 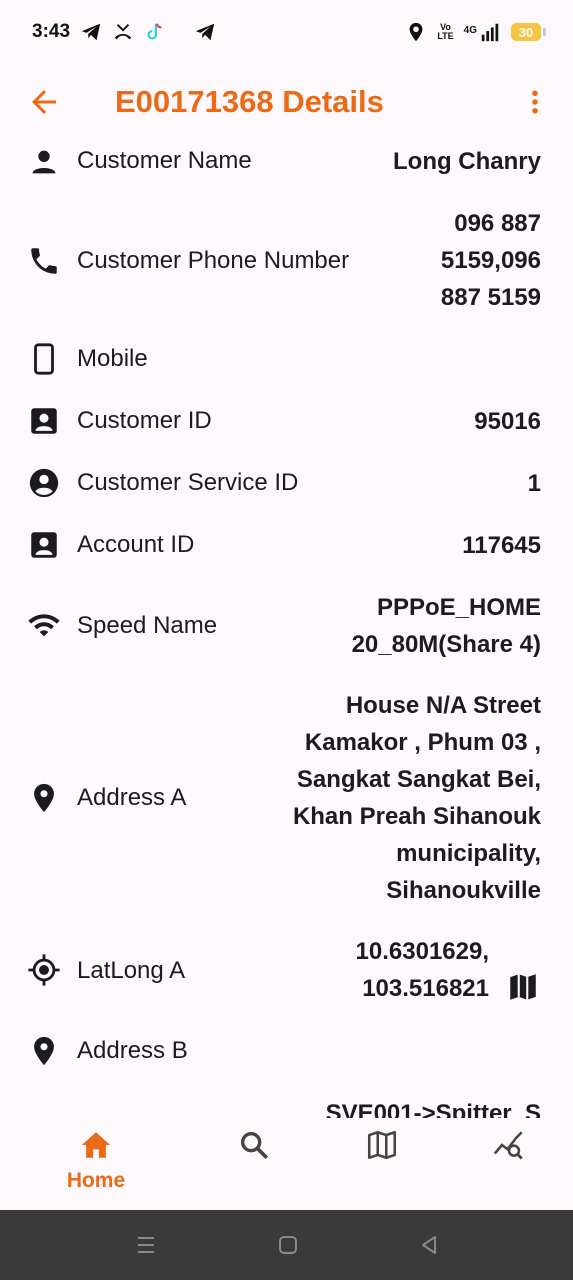 I want to click on recents-icon, so click(x=146, y=1245).